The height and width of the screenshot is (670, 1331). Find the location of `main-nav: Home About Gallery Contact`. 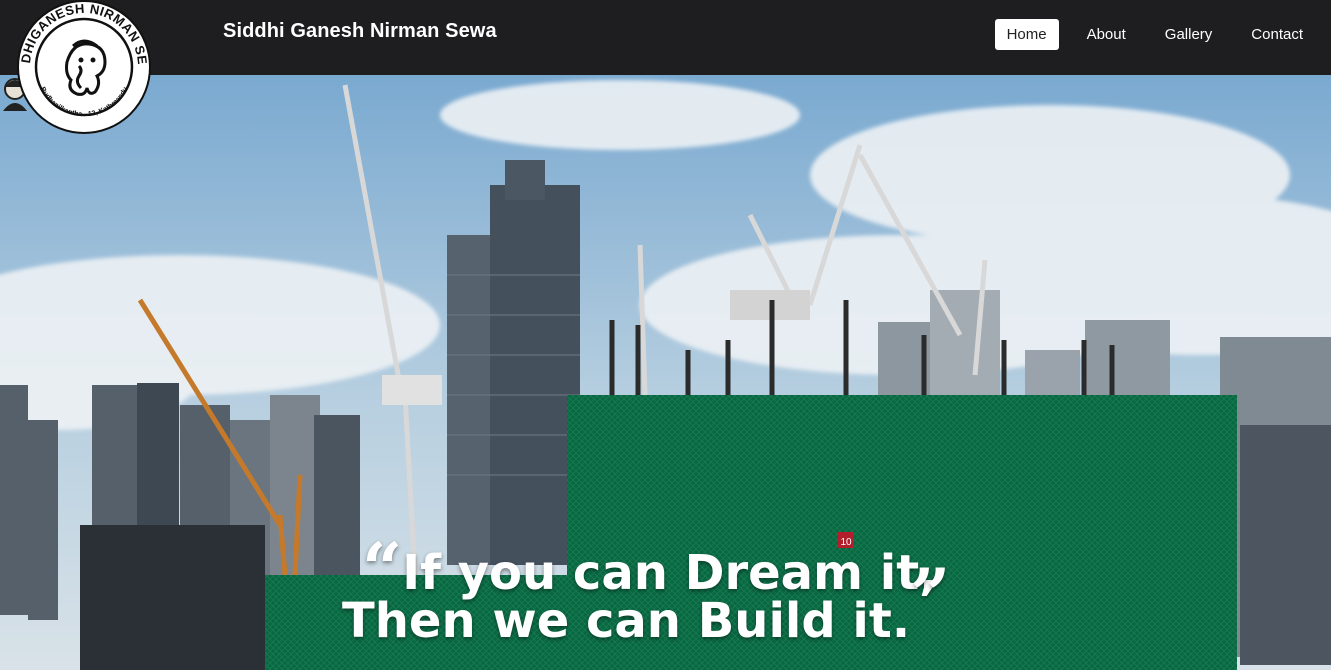

main-nav: Home About Gallery Contact is located at coordinates (1162, 34).